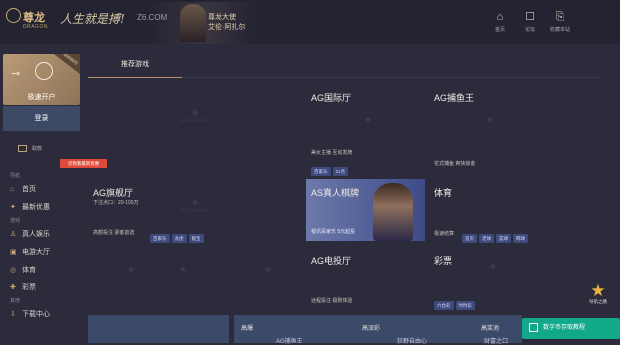 Image resolution: width=620 pixels, height=345 pixels. I want to click on tag-blackjack: 21点, so click(340, 171).